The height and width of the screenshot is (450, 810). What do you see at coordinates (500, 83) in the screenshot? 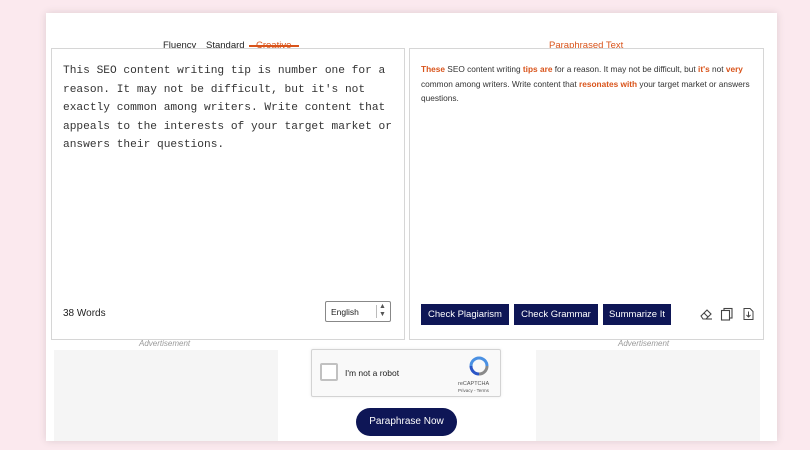
I see `output-segment: common among writers. Write content that` at bounding box center [500, 83].